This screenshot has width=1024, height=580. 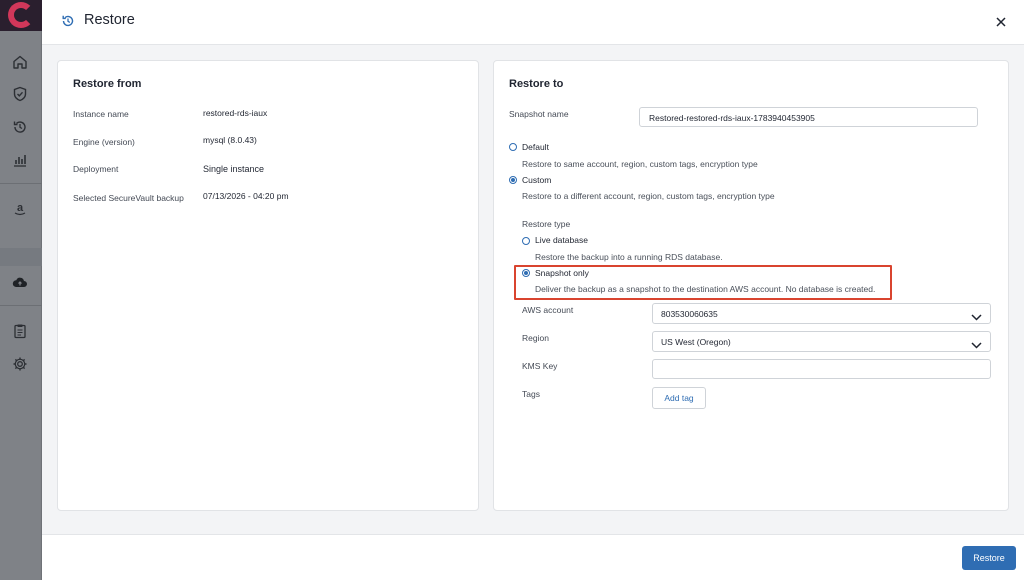 I want to click on engine-version-label: Engine (version), so click(x=104, y=142).